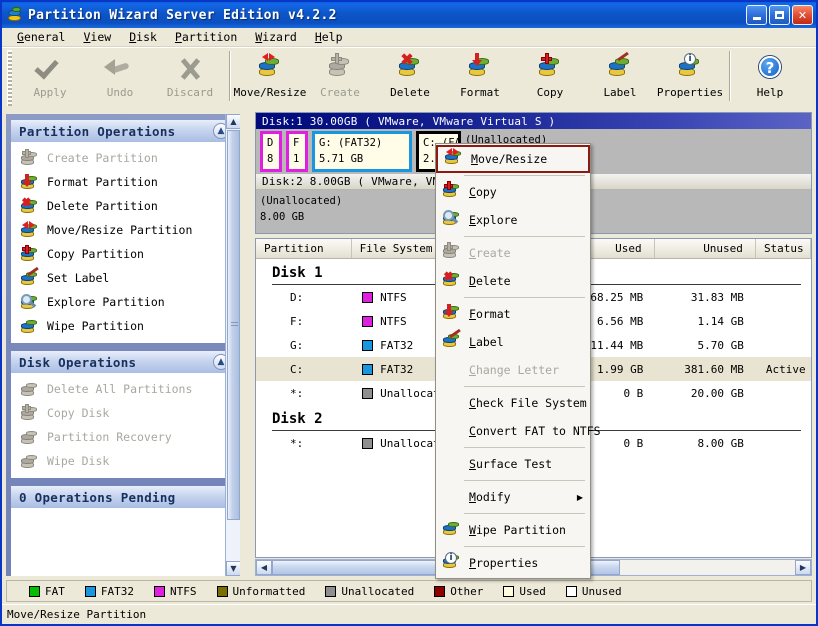 This screenshot has width=818, height=626. Describe the element at coordinates (453, 220) in the screenshot. I see `explore-icon` at that location.